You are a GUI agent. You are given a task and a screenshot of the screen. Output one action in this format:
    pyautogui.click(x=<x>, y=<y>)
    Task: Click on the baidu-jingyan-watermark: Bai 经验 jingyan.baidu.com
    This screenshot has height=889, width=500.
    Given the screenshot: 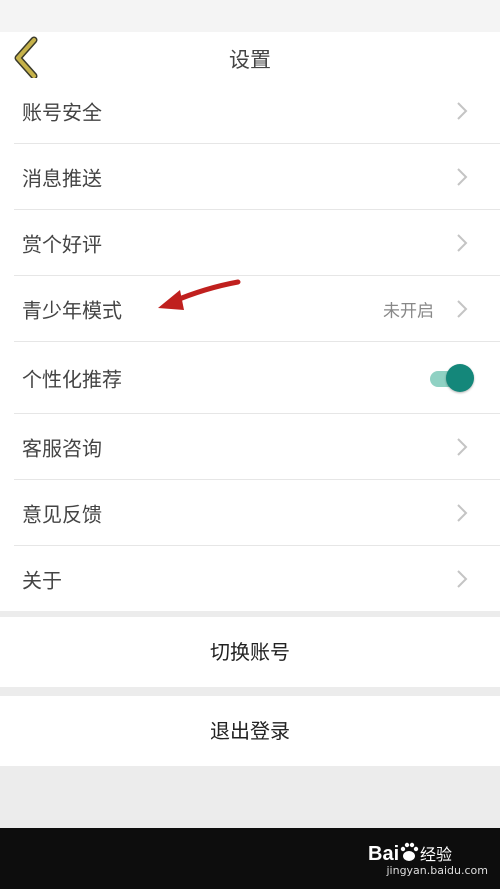 What is the action you would take?
    pyautogui.click(x=428, y=859)
    